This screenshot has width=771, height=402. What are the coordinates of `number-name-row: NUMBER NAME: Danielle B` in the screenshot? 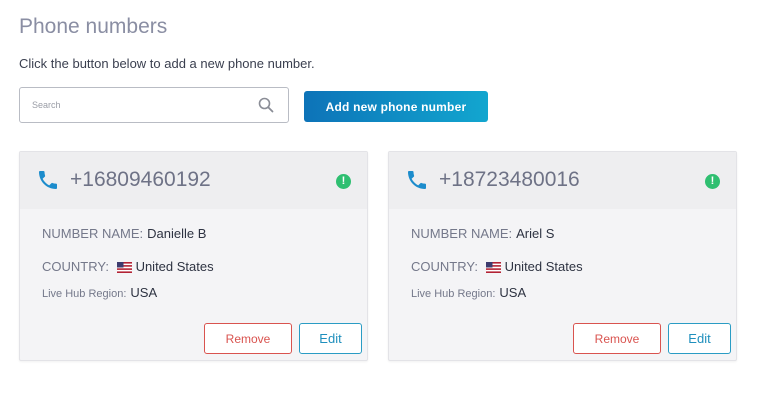 It's located at (124, 233).